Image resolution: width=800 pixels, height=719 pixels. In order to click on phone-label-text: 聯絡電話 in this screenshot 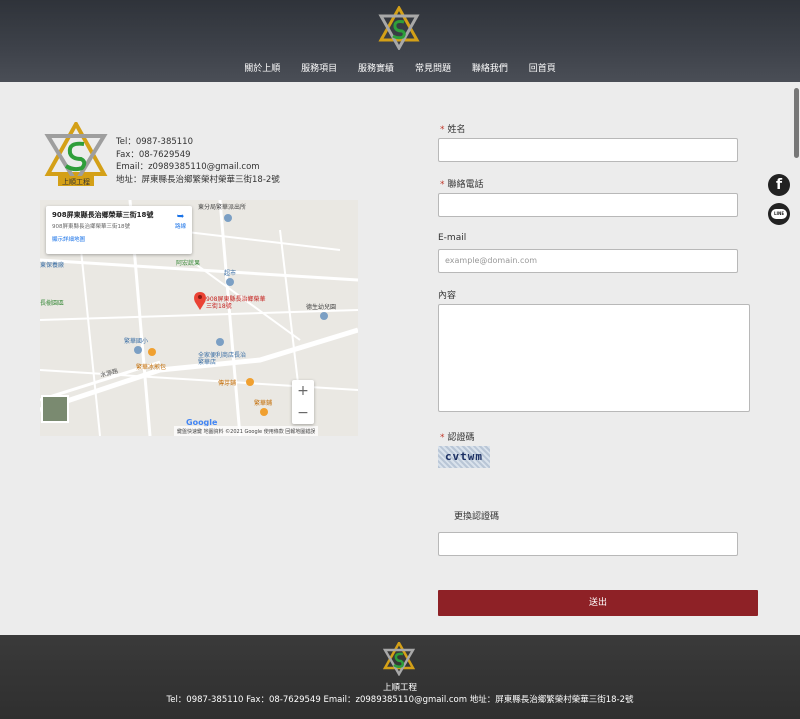, I will do `click(465, 185)`.